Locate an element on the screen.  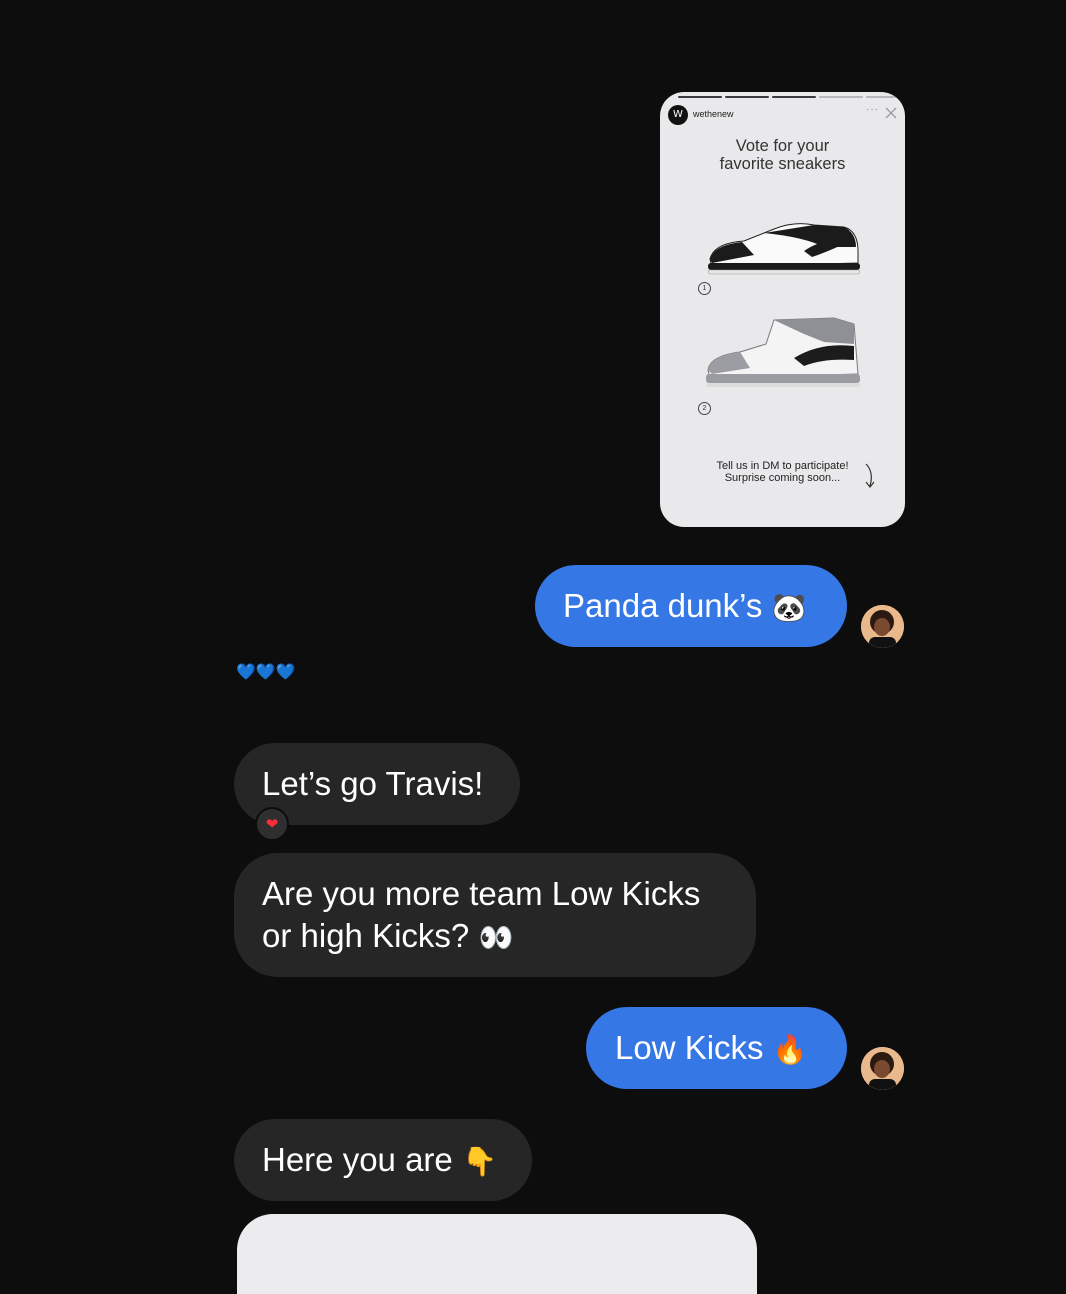
eyes-emoji: 👀 is located at coordinates (496, 937).